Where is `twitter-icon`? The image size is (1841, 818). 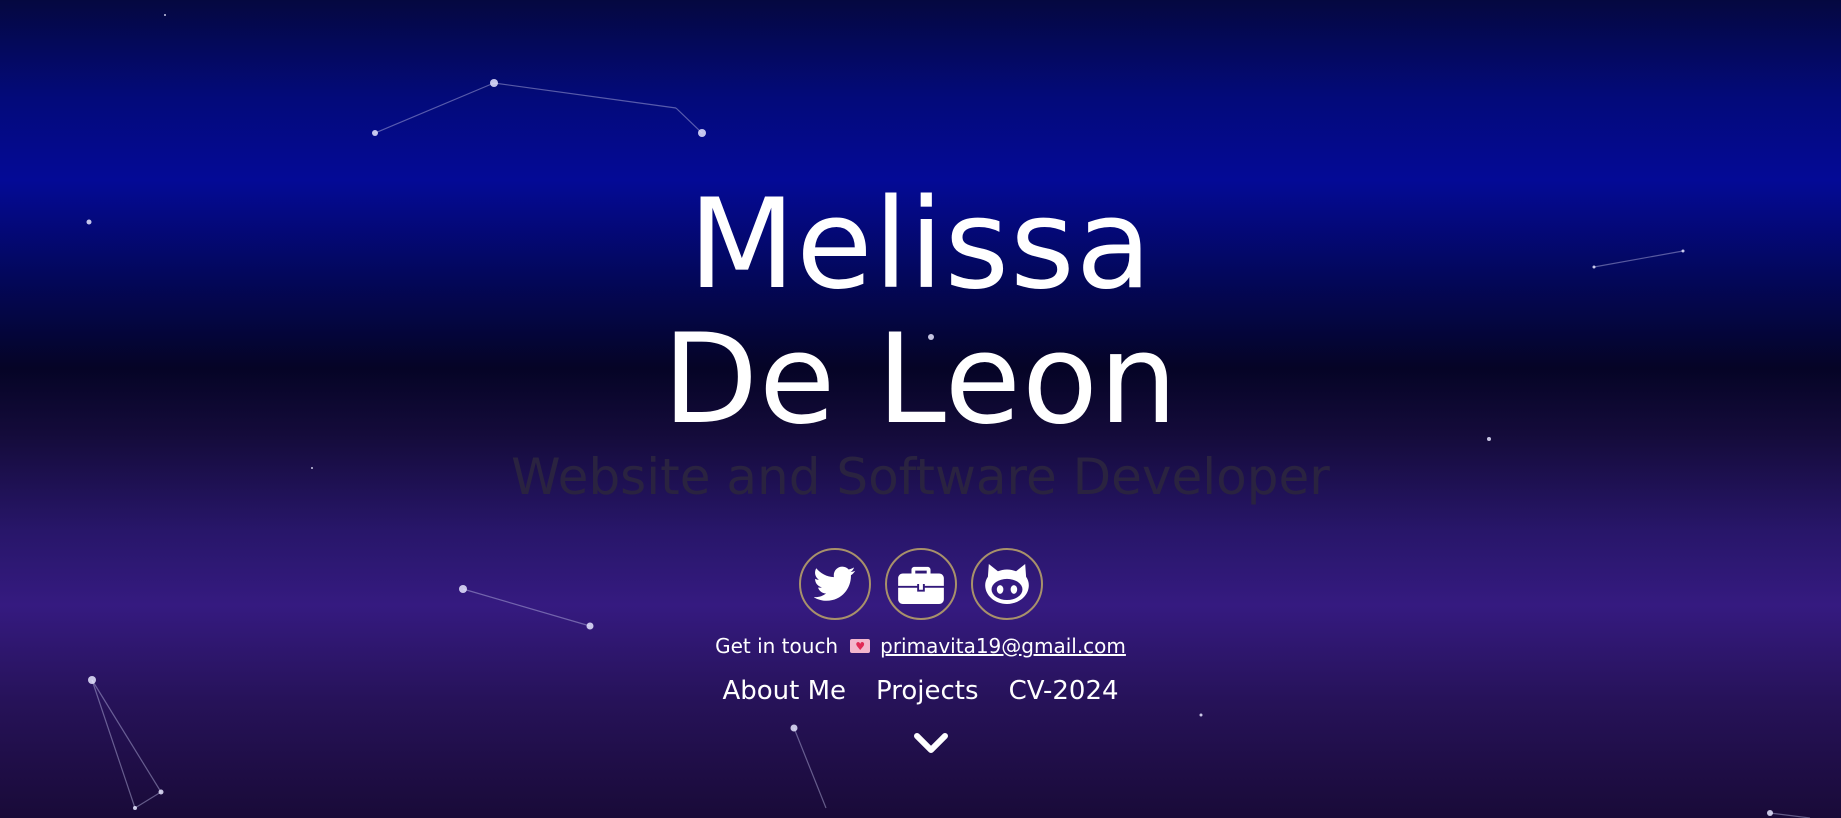
twitter-icon is located at coordinates (834, 583).